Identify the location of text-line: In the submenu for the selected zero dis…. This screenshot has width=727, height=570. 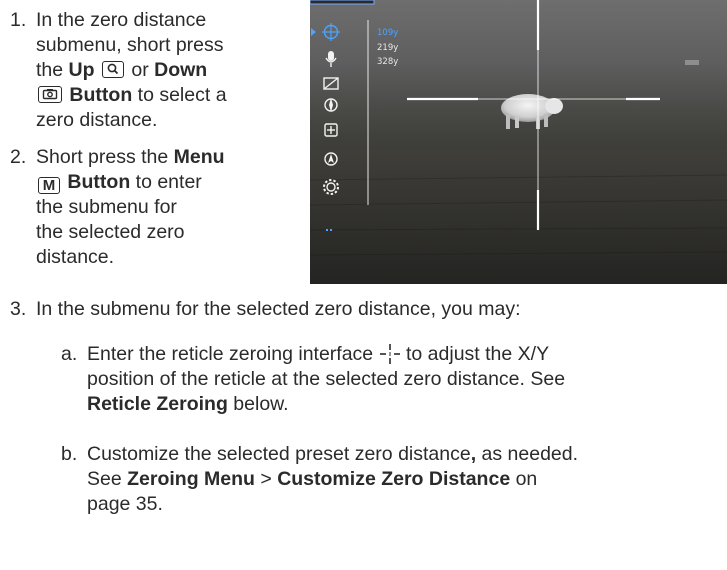
(376, 309).